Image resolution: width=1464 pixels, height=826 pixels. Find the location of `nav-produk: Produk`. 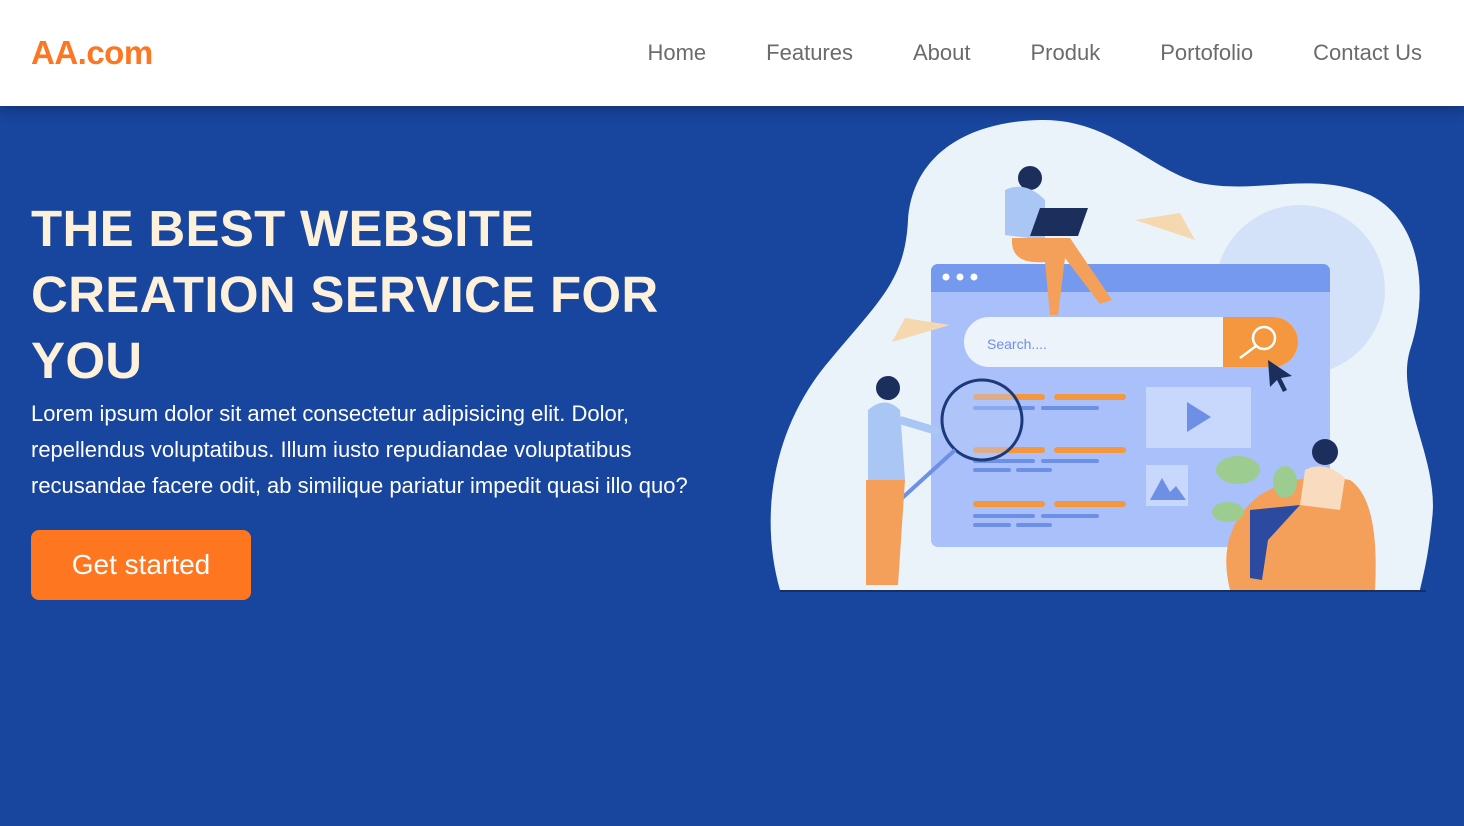

nav-produk: Produk is located at coordinates (1066, 53).